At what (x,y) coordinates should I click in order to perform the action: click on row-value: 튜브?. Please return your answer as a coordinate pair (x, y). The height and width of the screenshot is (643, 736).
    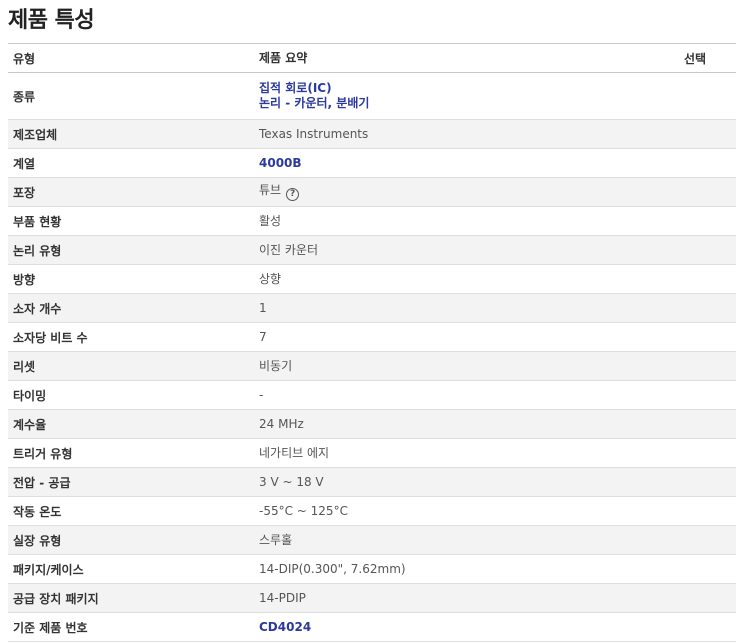
    Looking at the image, I should click on (464, 192).